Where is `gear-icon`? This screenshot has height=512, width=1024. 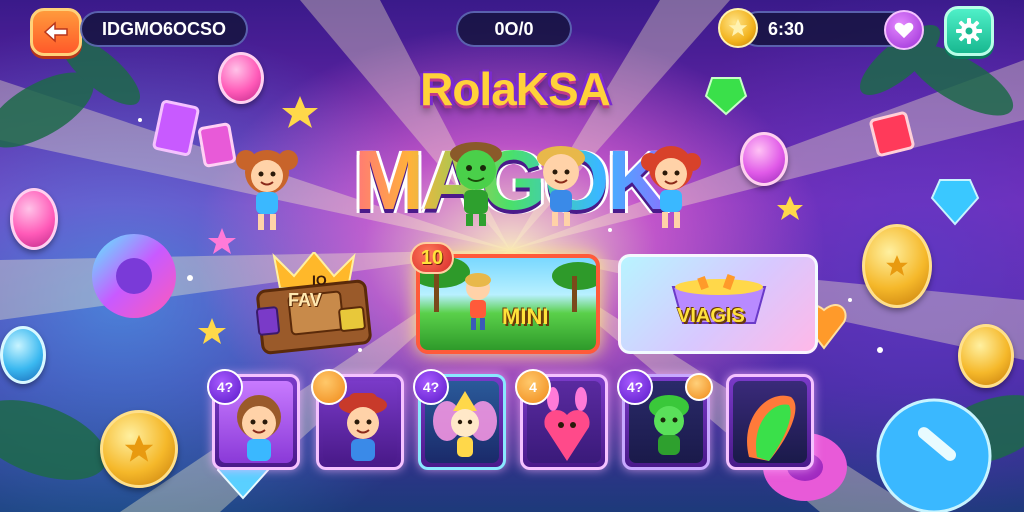 gear-icon is located at coordinates (969, 31).